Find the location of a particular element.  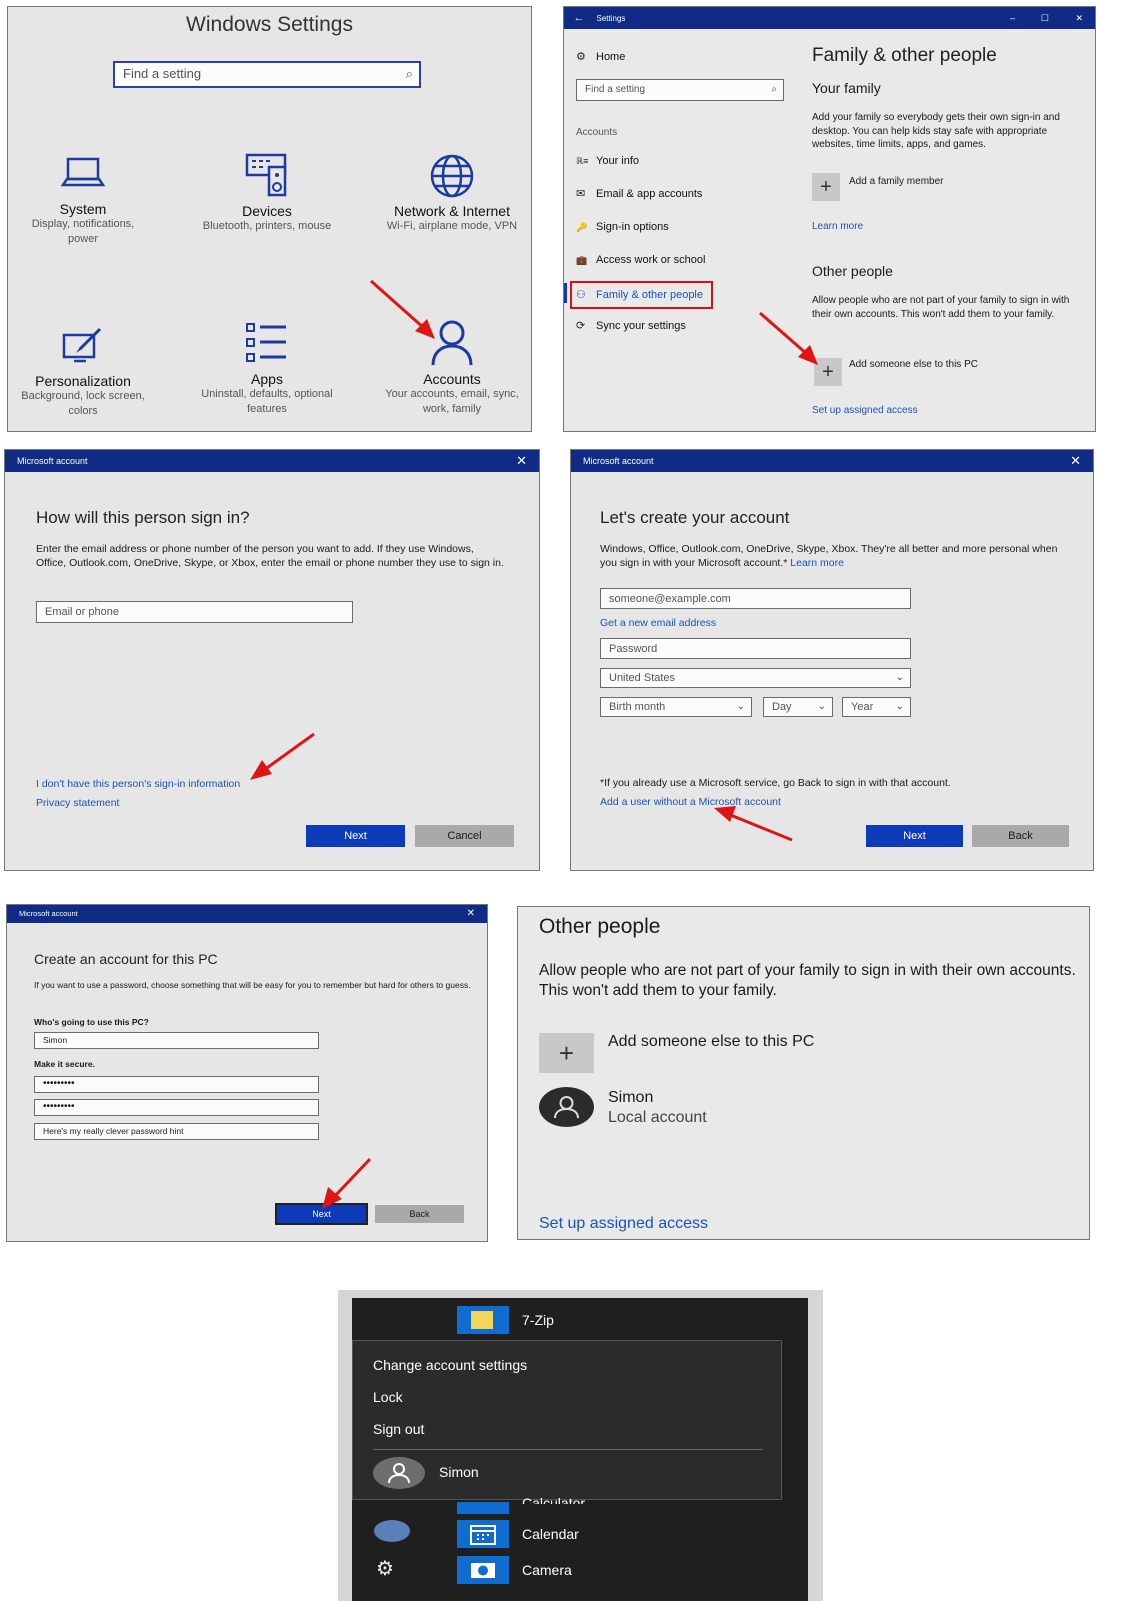

title-bar: ← Settings – ☐ ✕ is located at coordinates (829, 18).